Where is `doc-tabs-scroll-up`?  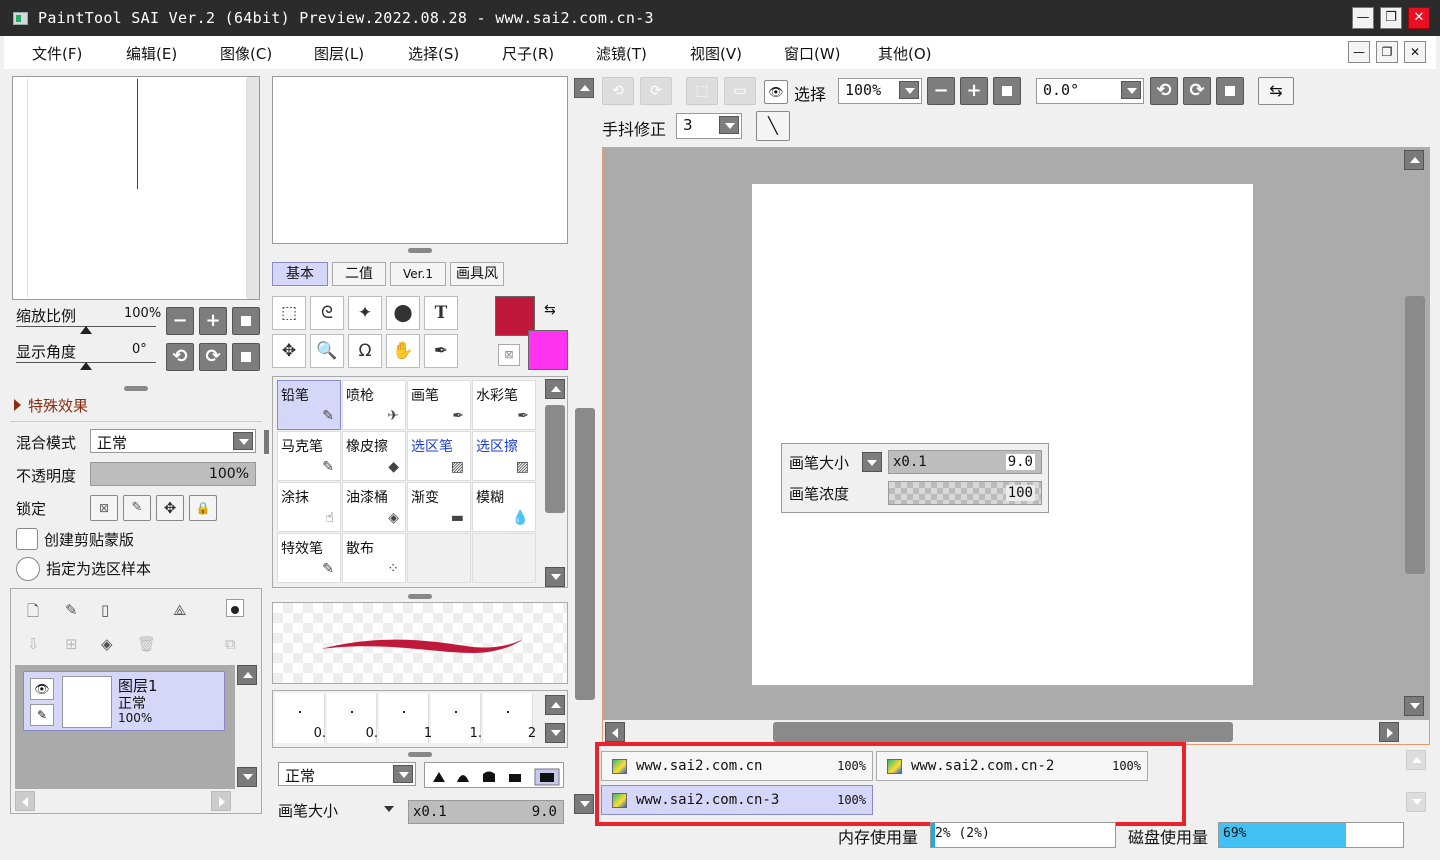
doc-tabs-scroll-up is located at coordinates (1416, 760).